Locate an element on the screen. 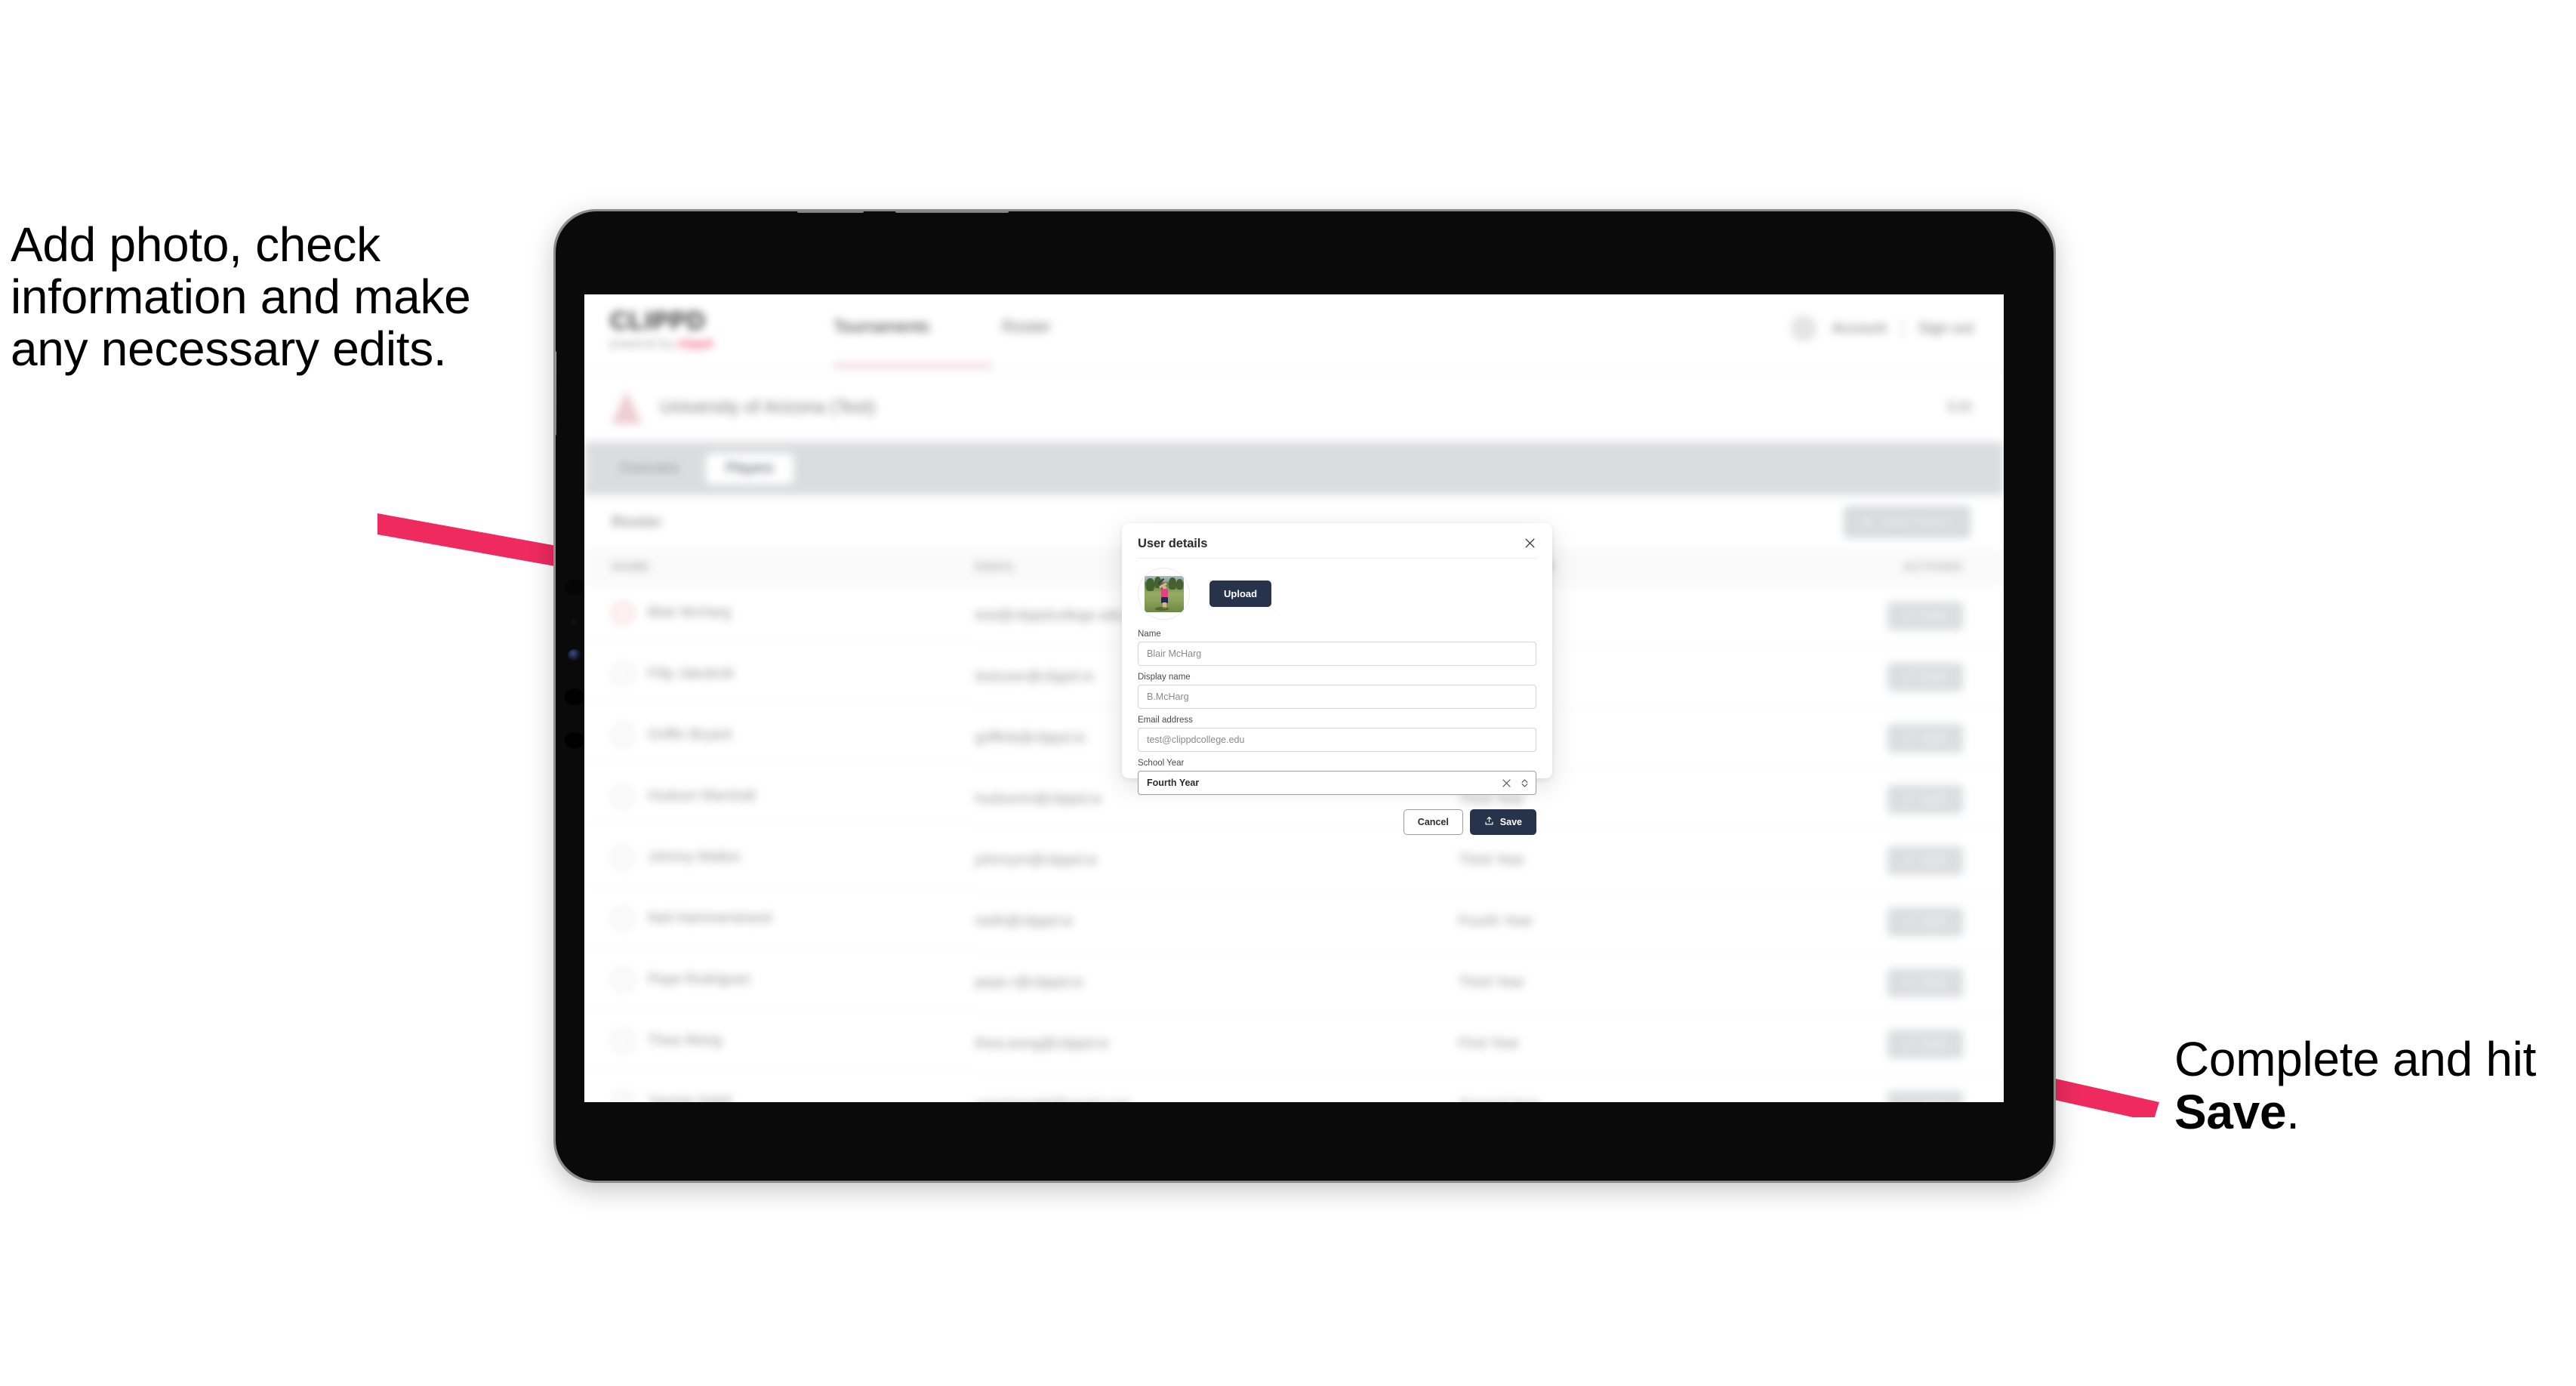 This screenshot has height=1386, width=2576. golfer-photo is located at coordinates (1164, 593).